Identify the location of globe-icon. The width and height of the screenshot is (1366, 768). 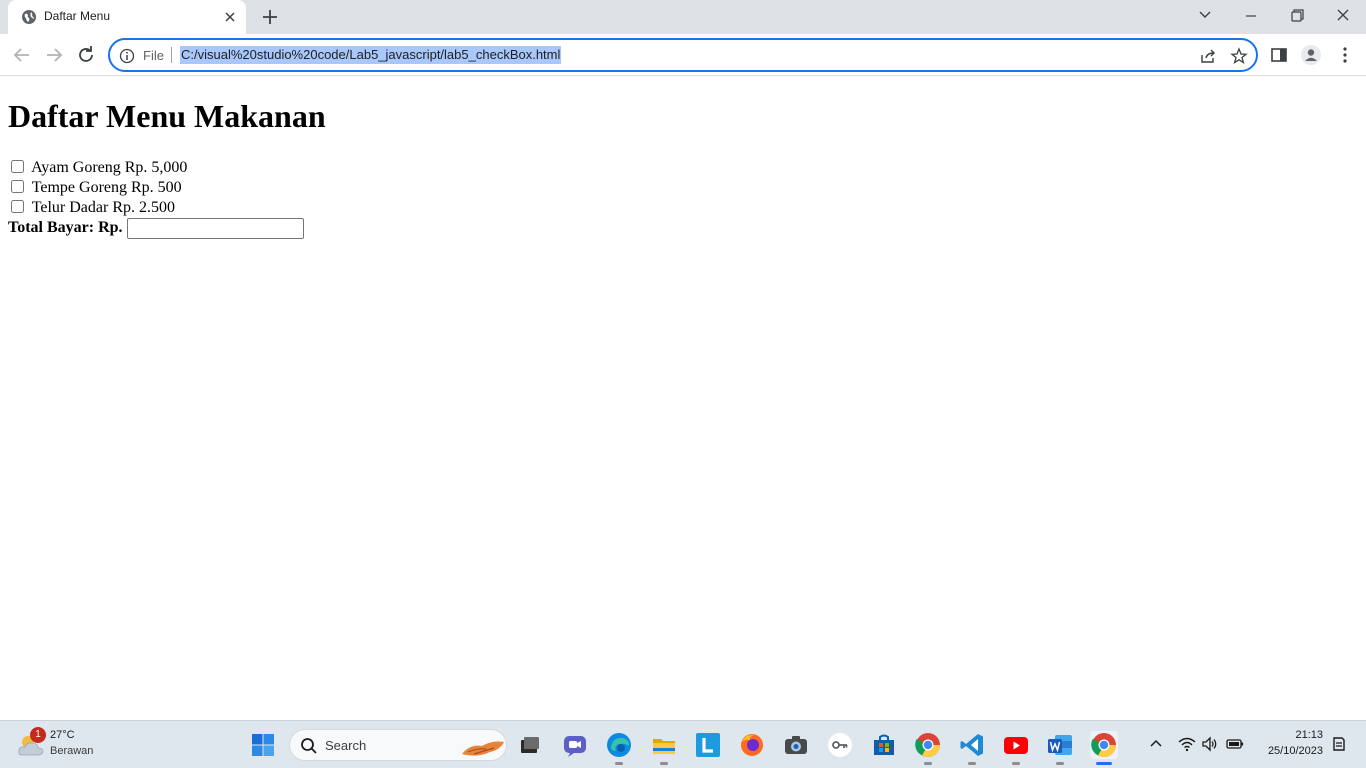
(29, 17).